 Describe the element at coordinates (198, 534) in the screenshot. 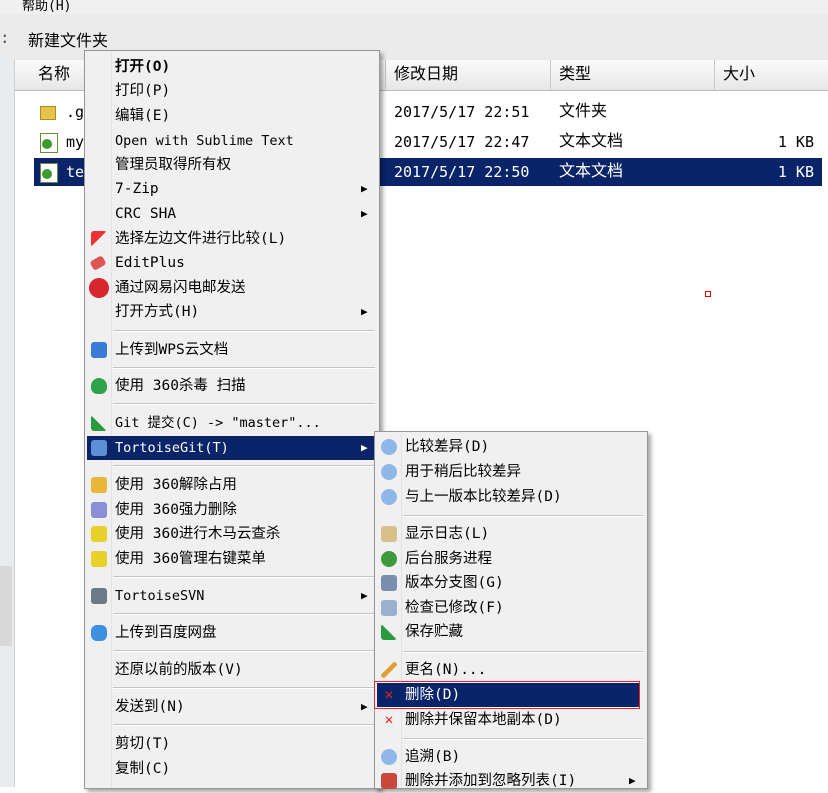

I see `menu-item-label: 使用 360进行木马云查杀` at that location.